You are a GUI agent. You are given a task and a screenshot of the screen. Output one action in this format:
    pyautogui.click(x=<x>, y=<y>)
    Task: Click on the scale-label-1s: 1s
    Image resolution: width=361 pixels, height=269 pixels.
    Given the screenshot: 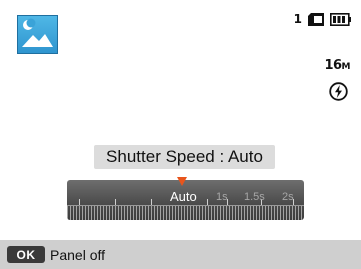 What is the action you would take?
    pyautogui.click(x=222, y=197)
    